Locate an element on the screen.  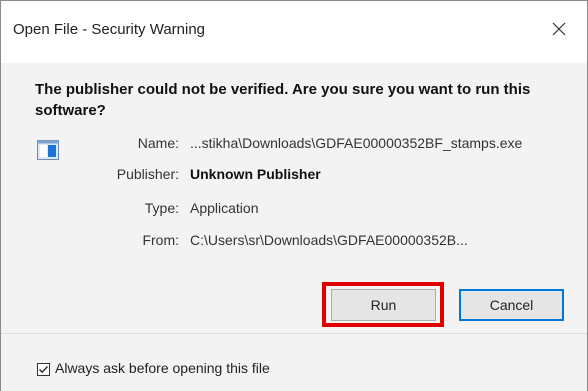
type-value: Application is located at coordinates (224, 208).